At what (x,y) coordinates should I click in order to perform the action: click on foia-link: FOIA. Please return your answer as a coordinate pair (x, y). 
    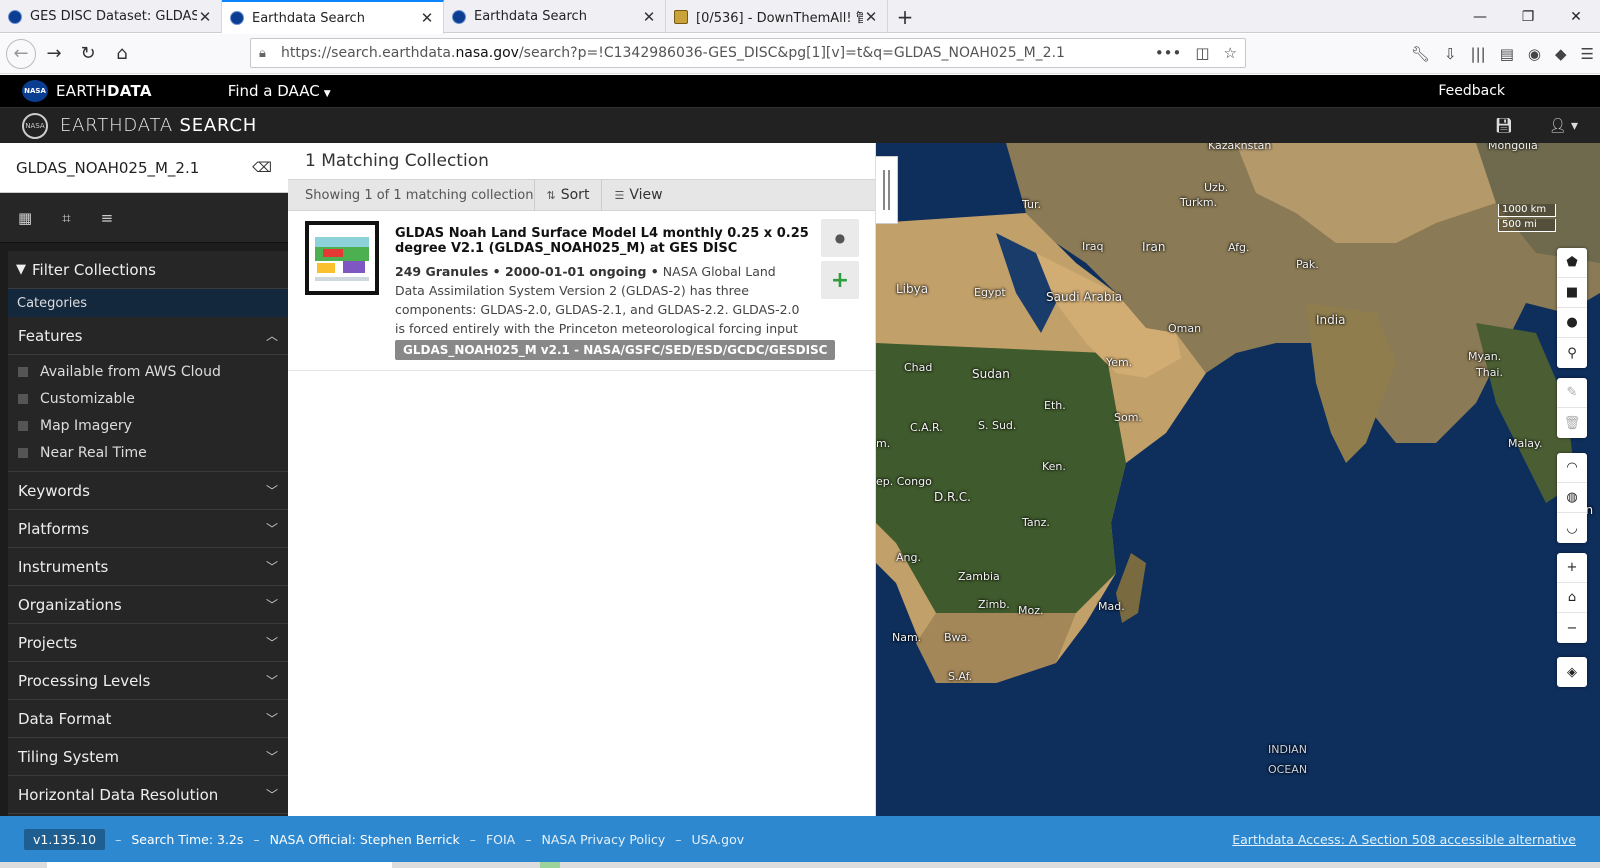
    Looking at the image, I should click on (500, 839).